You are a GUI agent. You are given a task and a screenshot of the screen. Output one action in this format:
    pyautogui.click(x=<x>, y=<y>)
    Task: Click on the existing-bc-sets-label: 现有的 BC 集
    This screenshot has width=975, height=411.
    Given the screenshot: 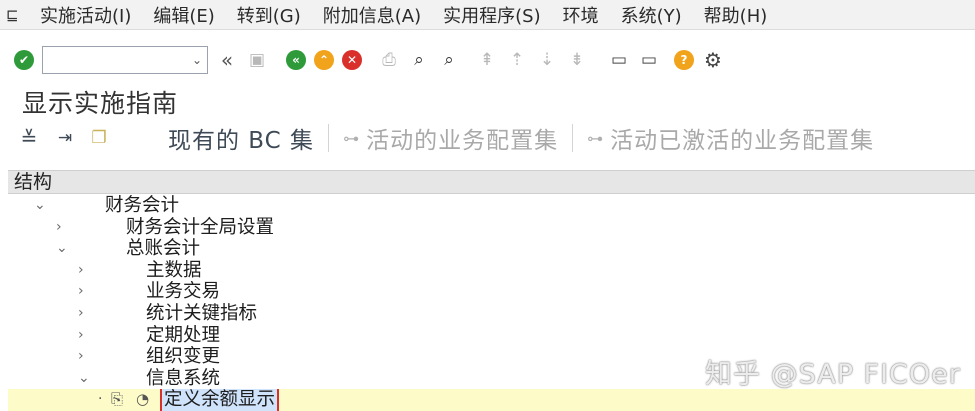 What is the action you would take?
    pyautogui.click(x=241, y=141)
    